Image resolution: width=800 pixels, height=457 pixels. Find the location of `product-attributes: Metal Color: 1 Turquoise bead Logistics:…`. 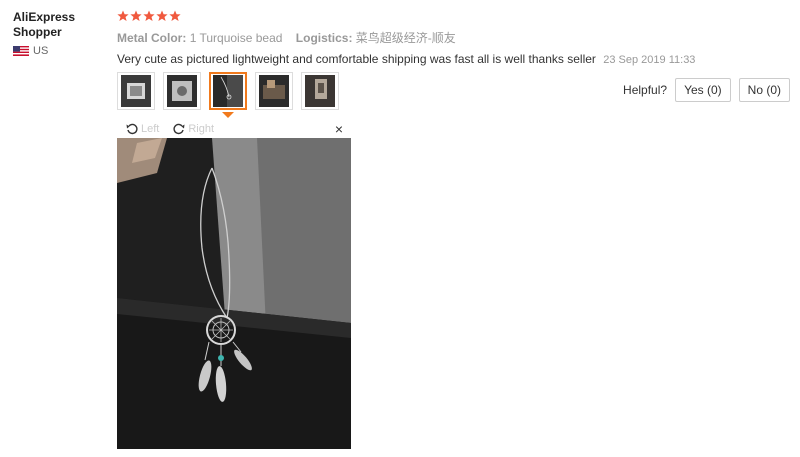

product-attributes: Metal Color: 1 Turquoise bead Logistics:… is located at coordinates (453, 38).